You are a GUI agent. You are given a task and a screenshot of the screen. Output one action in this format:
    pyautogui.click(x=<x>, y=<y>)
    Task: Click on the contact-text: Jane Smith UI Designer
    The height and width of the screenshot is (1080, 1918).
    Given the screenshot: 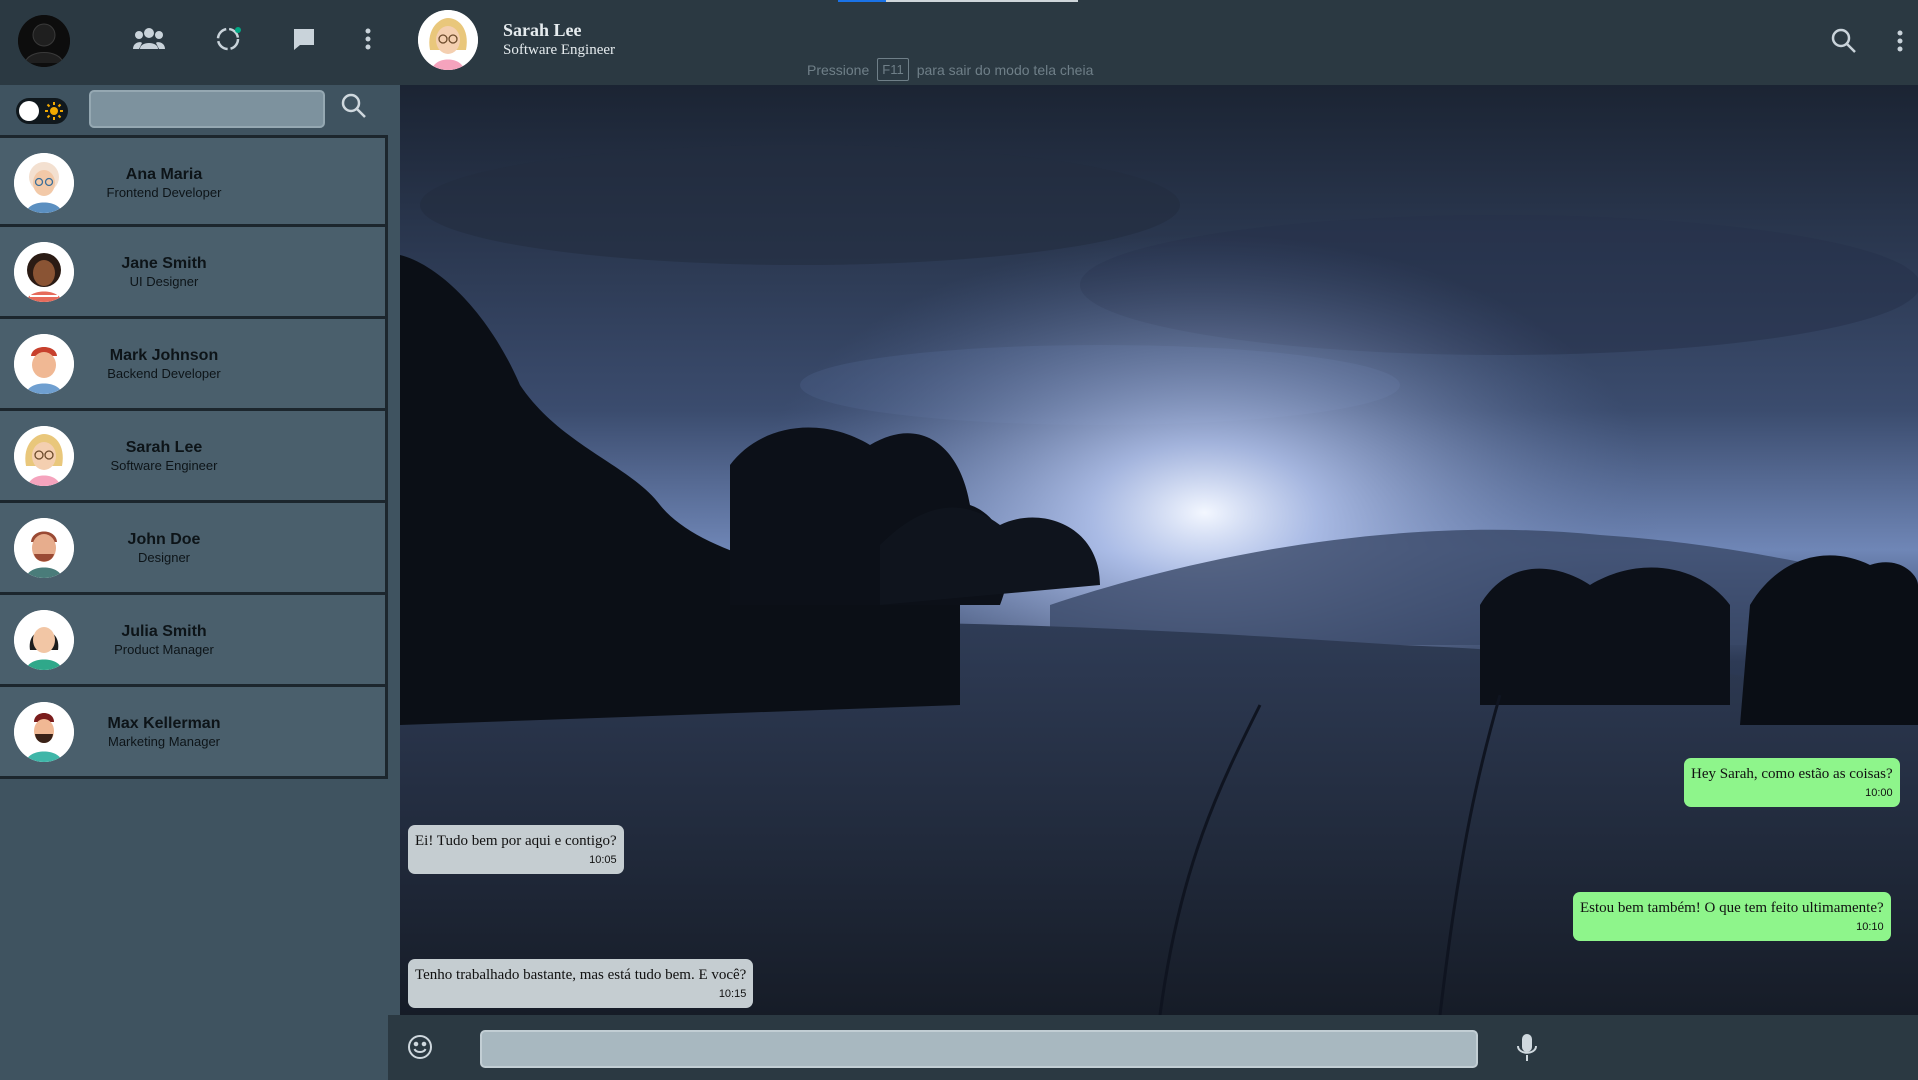 What is the action you would take?
    pyautogui.click(x=164, y=272)
    